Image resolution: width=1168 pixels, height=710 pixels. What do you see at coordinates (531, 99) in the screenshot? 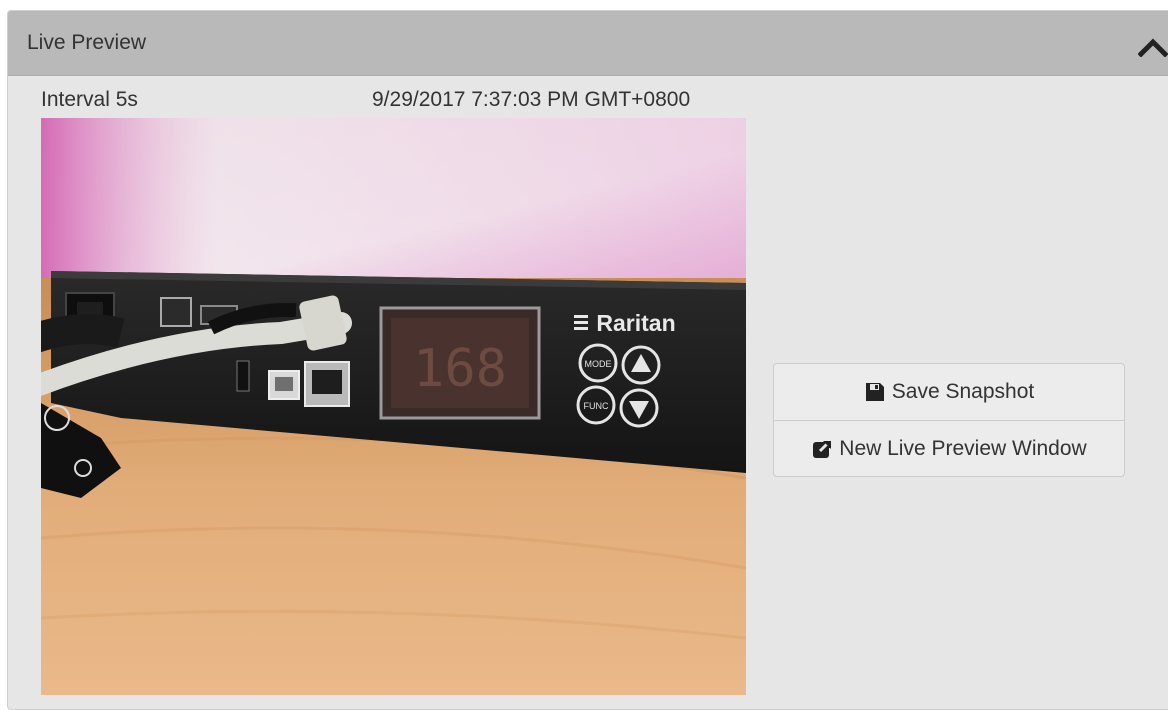
I see `timestamp: 9/29/2017 7:37:03 PM GMT+0800` at bounding box center [531, 99].